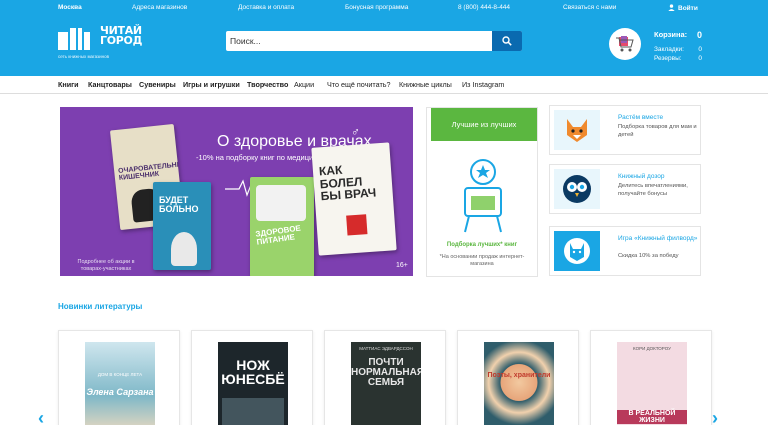  What do you see at coordinates (484, 7) in the screenshot?
I see `phone-number: 8 (800) 444-8-444` at bounding box center [484, 7].